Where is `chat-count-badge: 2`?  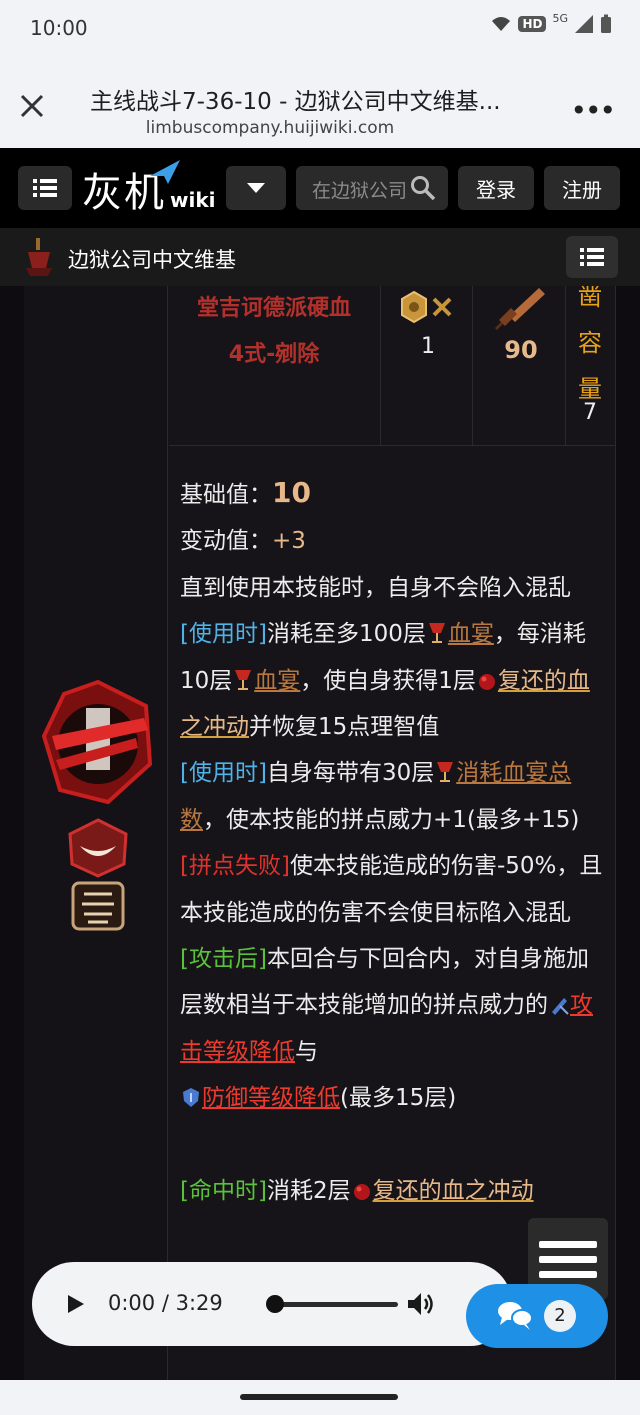
chat-count-badge: 2 is located at coordinates (560, 1316).